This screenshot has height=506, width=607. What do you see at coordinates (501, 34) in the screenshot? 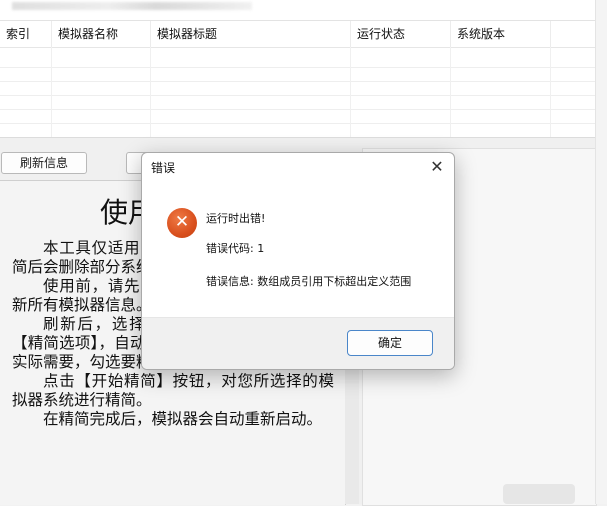
I see `column-header-version: 系统版本` at bounding box center [501, 34].